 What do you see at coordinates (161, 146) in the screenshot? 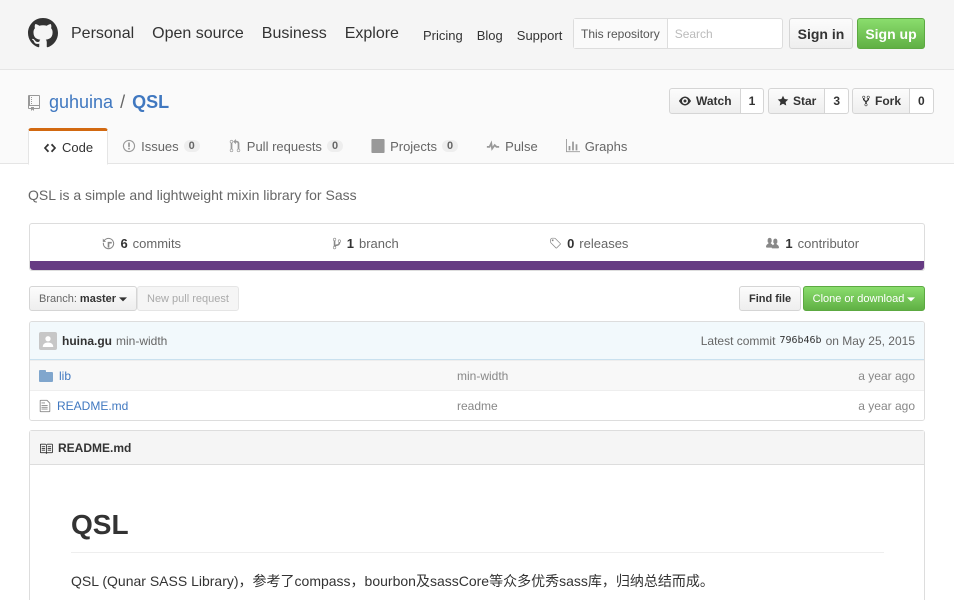
I see `tab-issues: Issues 0` at bounding box center [161, 146].